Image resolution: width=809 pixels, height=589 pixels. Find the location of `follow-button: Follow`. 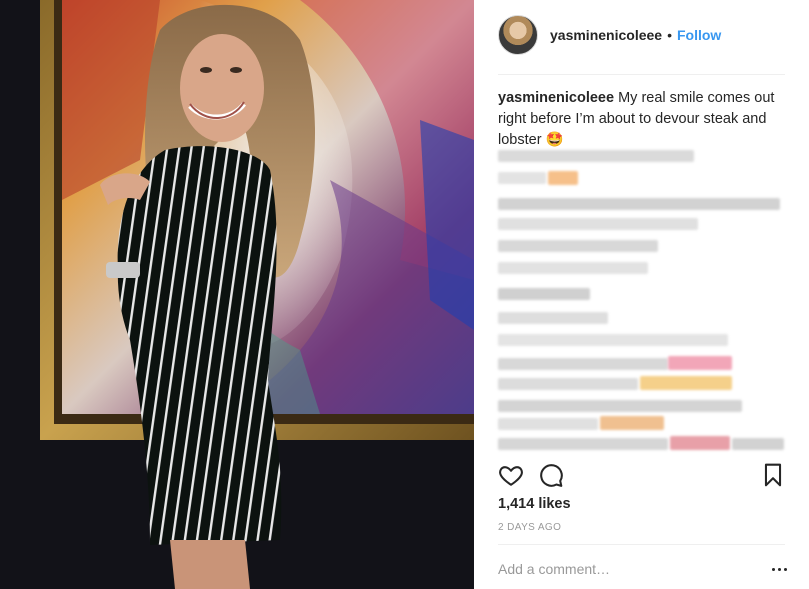

follow-button: Follow is located at coordinates (699, 35).